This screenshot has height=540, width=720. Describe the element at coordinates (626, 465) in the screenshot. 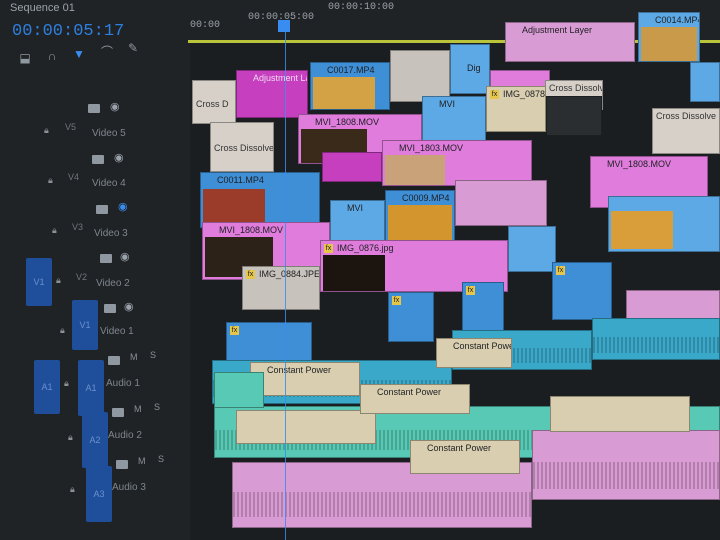

I see `clip-audio-a3` at that location.